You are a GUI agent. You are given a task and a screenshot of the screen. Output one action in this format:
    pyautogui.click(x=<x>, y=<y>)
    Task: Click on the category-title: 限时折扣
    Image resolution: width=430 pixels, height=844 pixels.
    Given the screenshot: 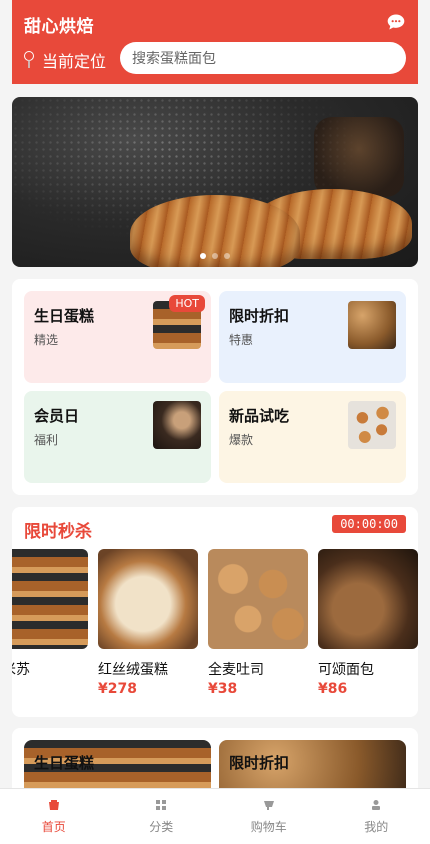 What is the action you would take?
    pyautogui.click(x=259, y=316)
    